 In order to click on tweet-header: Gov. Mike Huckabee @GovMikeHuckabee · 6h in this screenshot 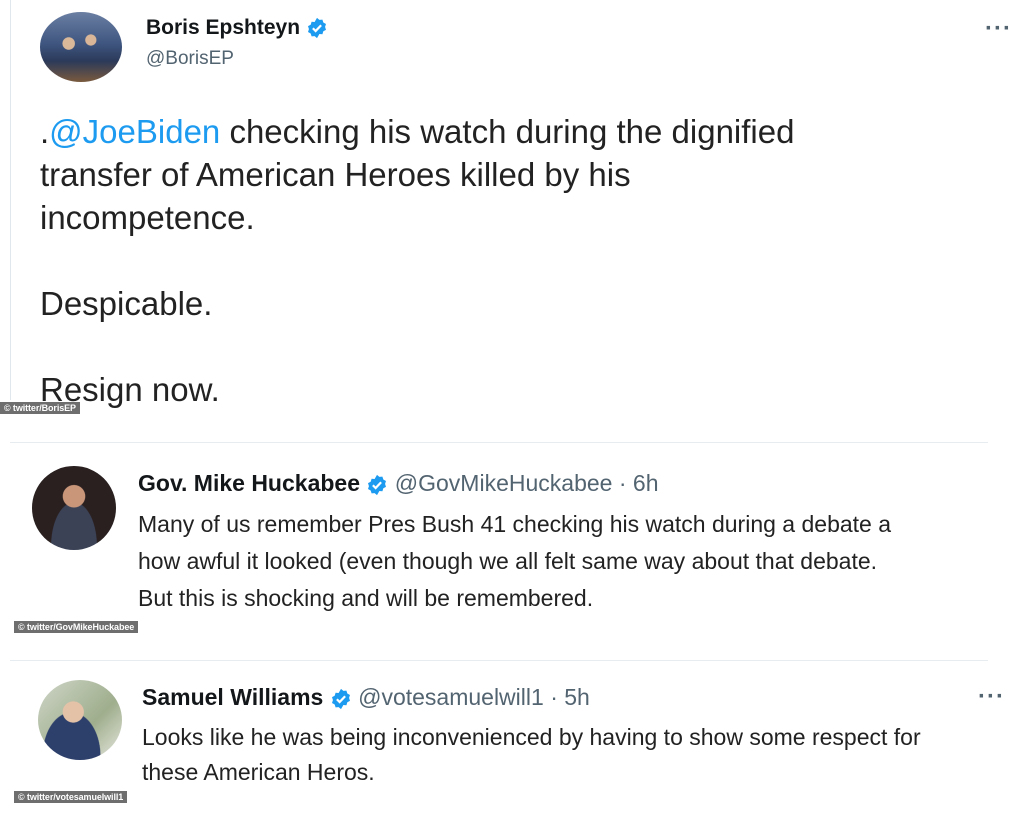, I will do `click(398, 483)`.